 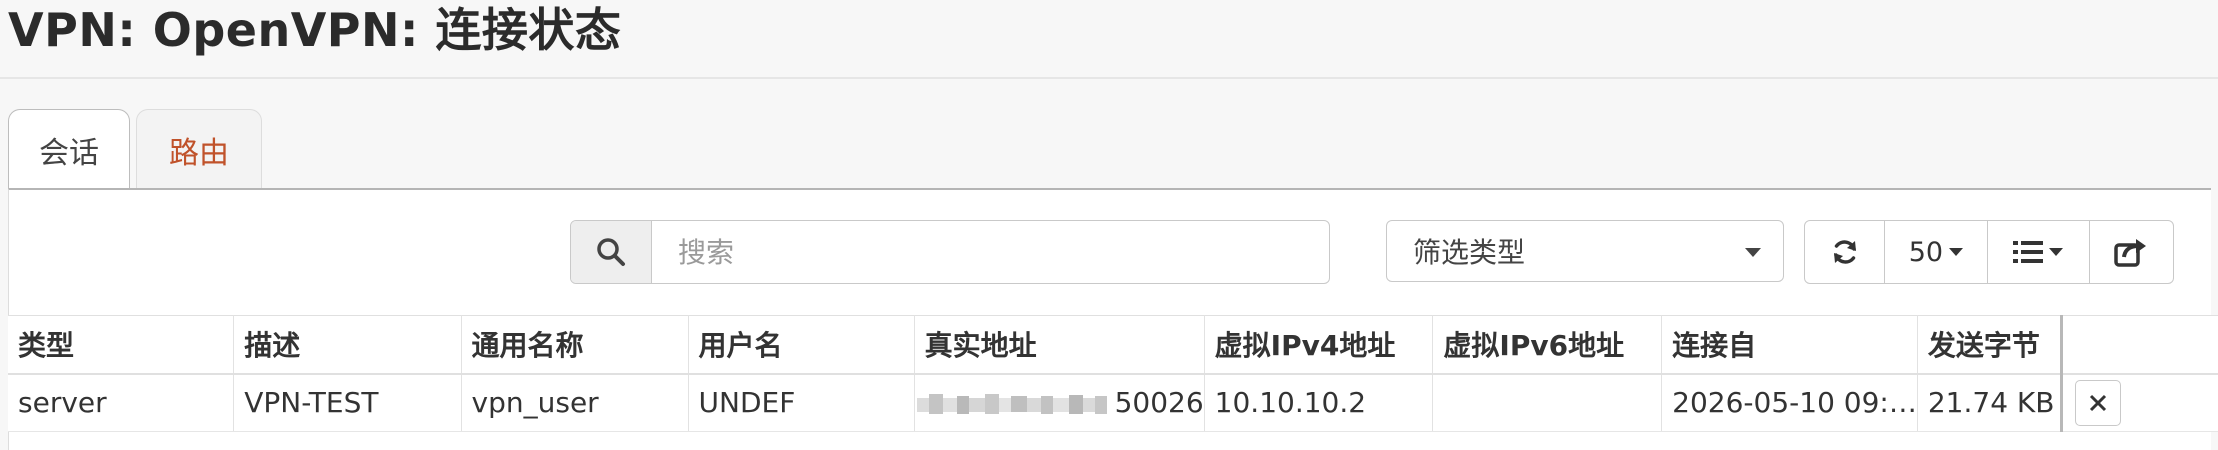 What do you see at coordinates (69, 149) in the screenshot?
I see `tab-sessions: 会话` at bounding box center [69, 149].